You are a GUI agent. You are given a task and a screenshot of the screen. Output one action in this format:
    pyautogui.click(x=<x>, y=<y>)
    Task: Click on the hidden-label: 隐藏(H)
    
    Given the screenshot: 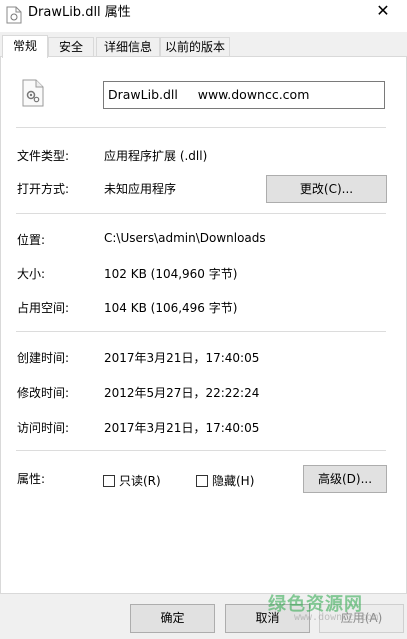 What is the action you would take?
    pyautogui.click(x=233, y=481)
    